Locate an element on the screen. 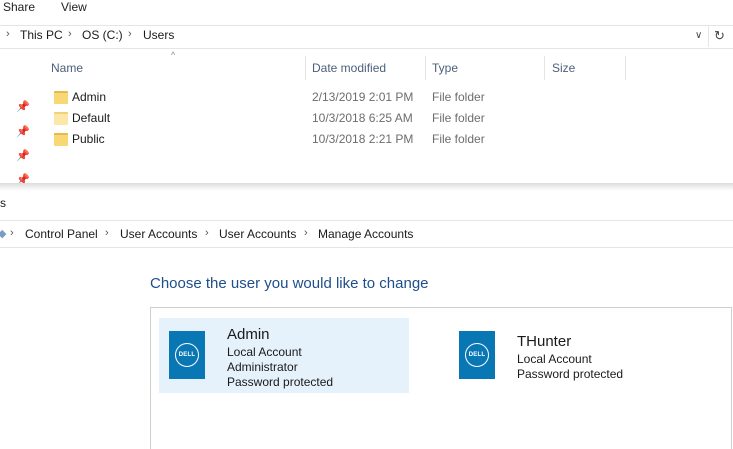 The height and width of the screenshot is (449, 733). file-row-admin: Admin 2/13/2019 2:01 PM File folder is located at coordinates (391, 97).